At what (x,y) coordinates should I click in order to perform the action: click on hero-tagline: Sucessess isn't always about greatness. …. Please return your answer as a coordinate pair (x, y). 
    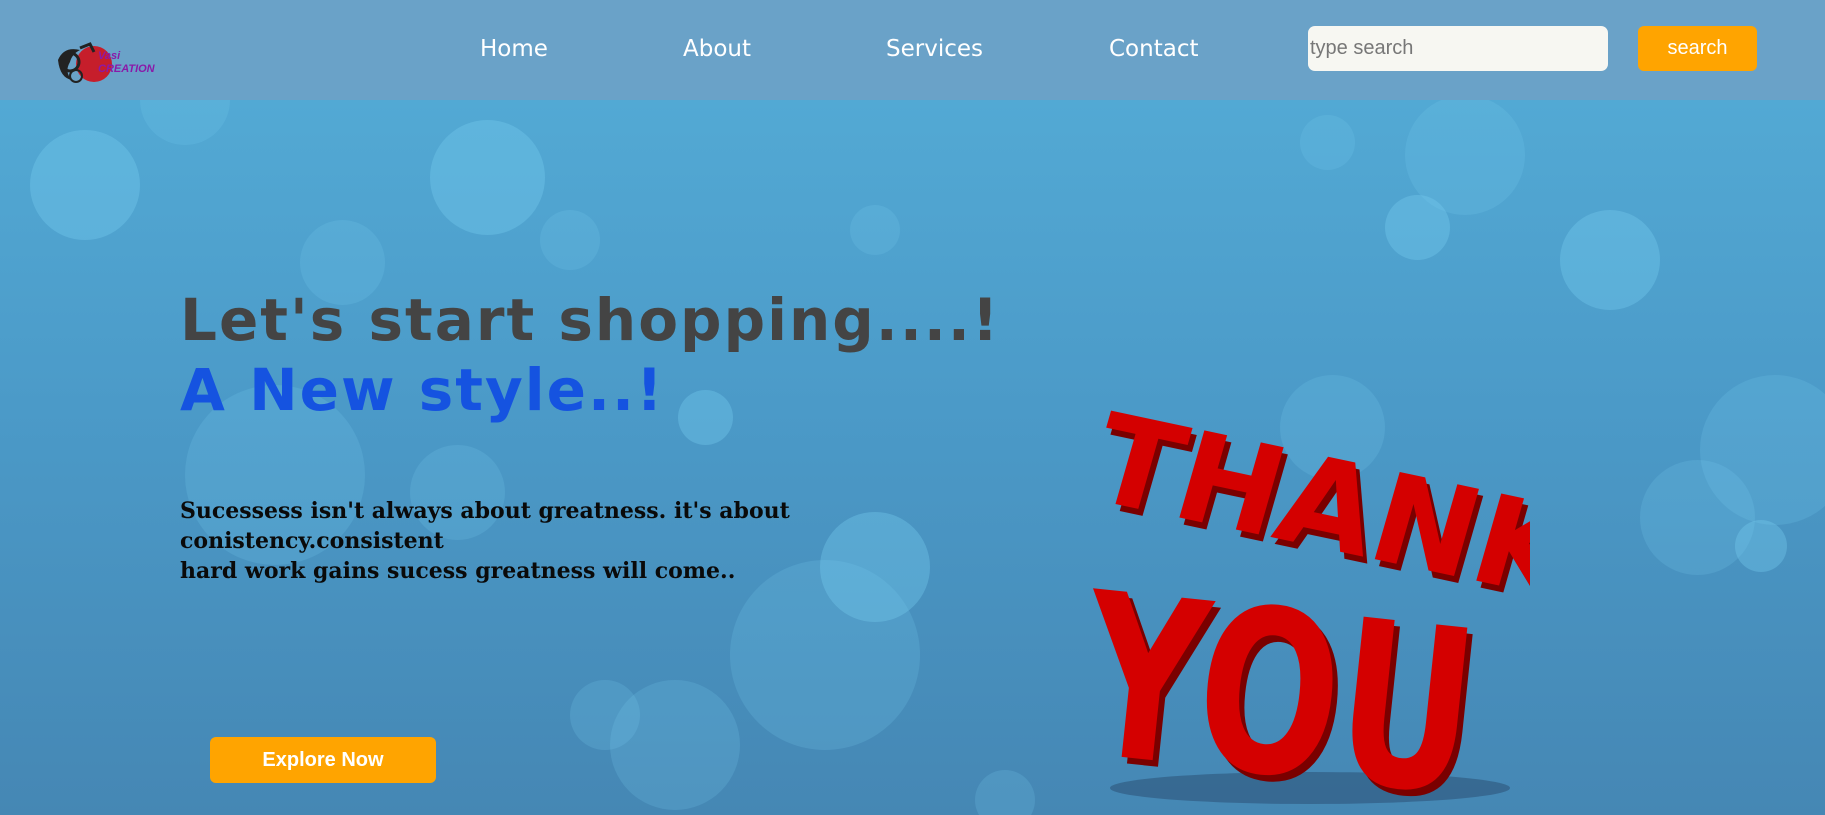
    Looking at the image, I should click on (490, 541).